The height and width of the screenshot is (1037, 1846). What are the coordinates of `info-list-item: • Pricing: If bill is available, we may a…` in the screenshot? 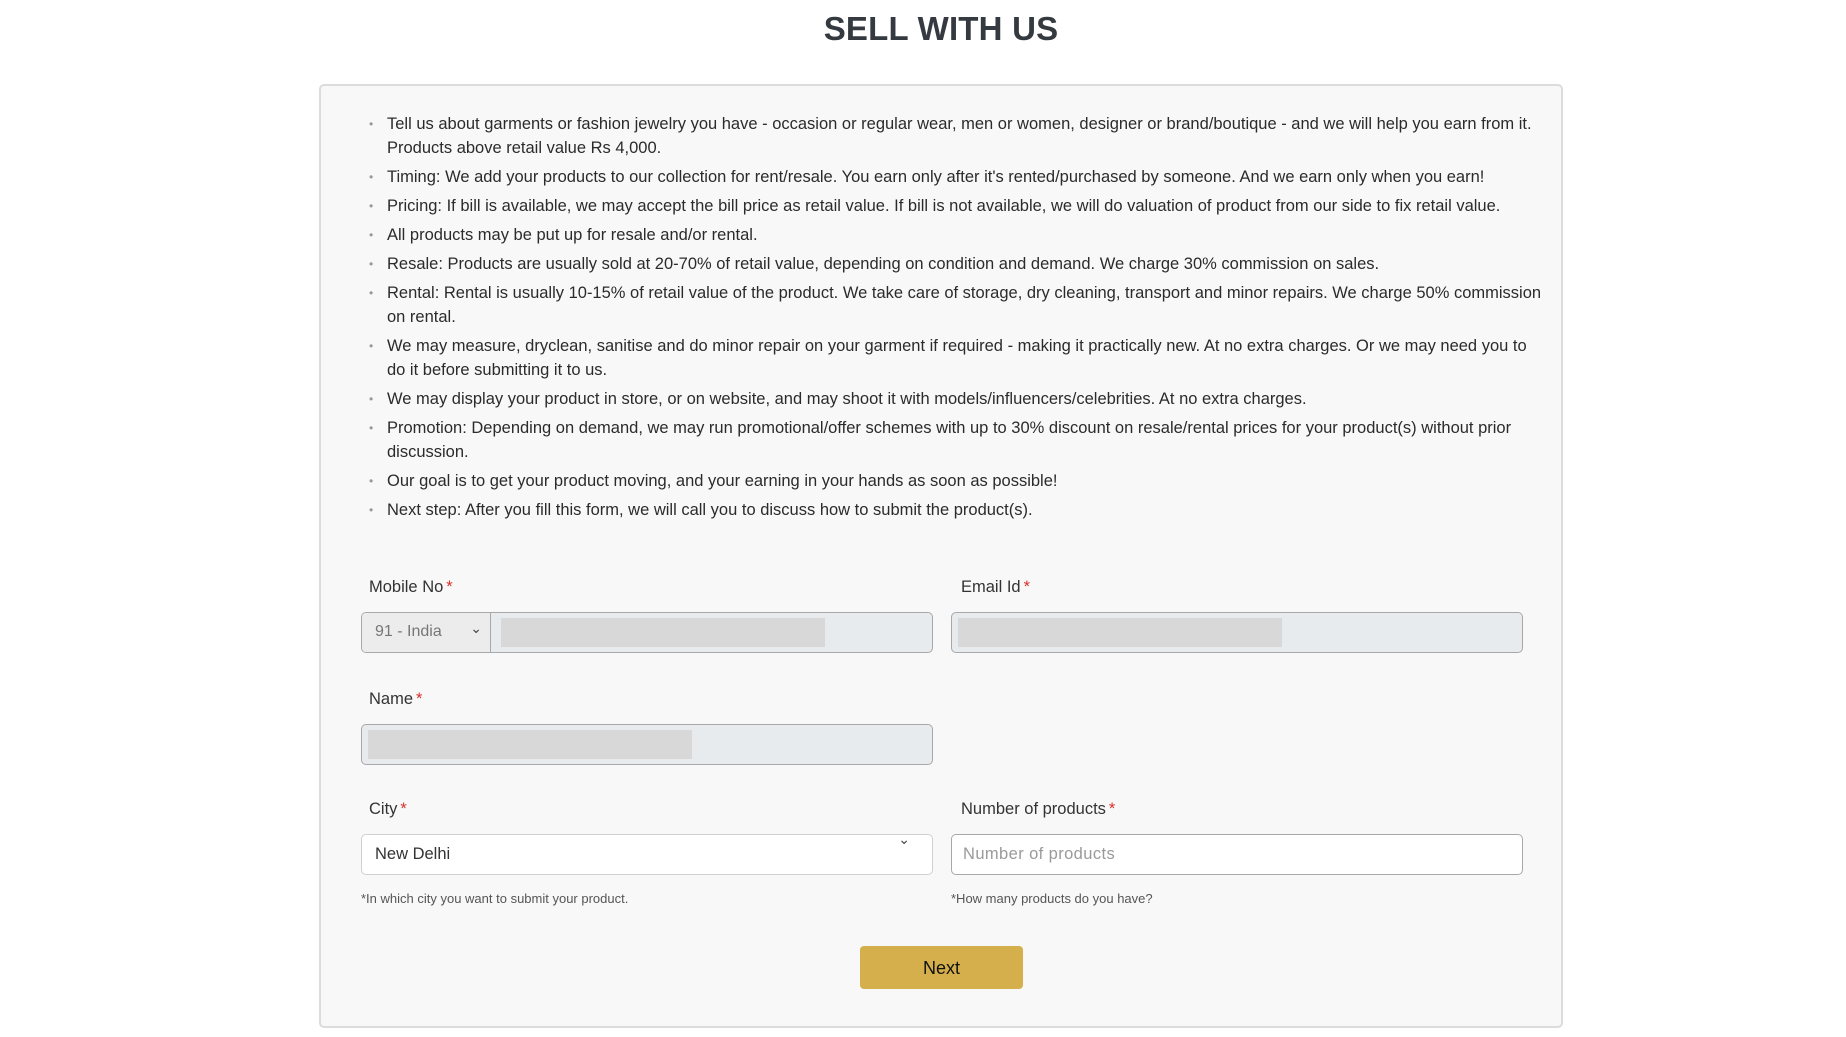 It's located at (949, 206).